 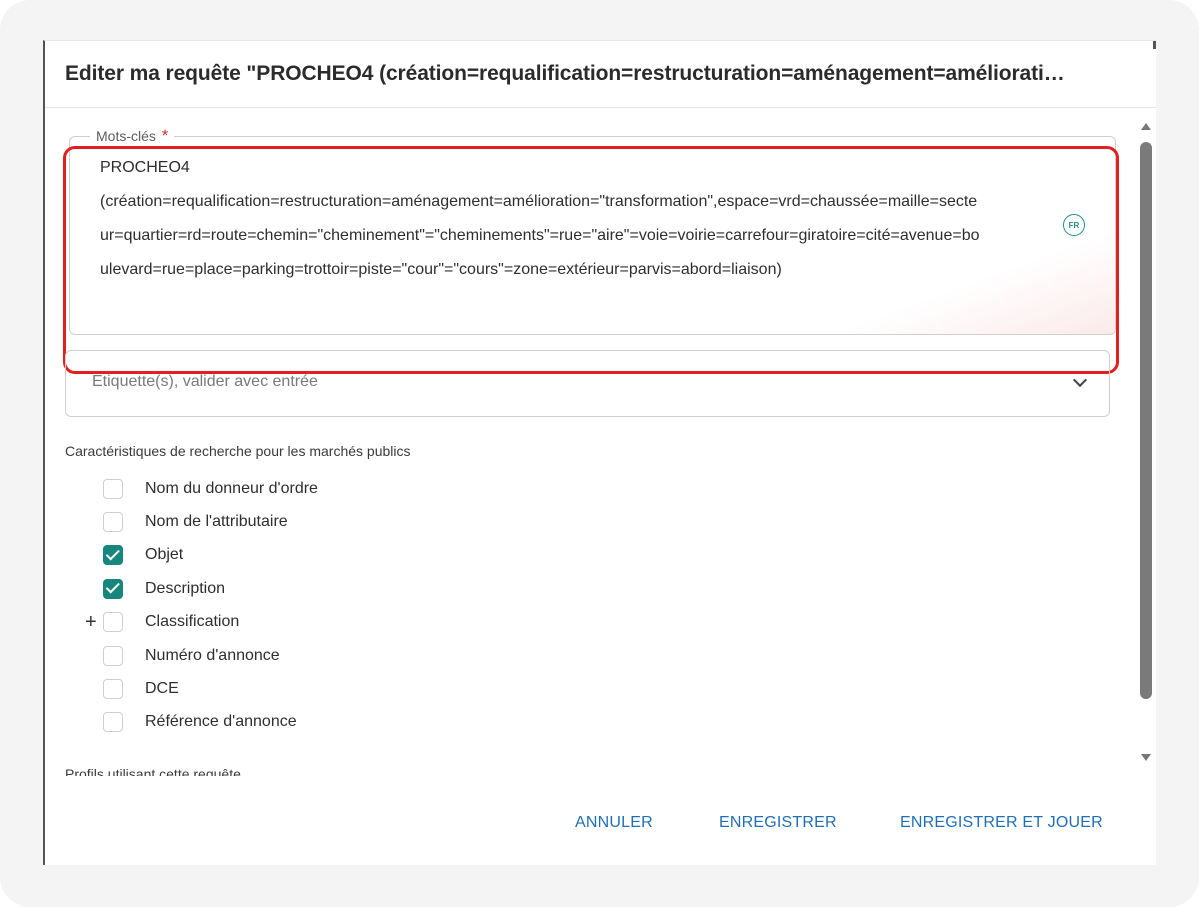 I want to click on checkbox-label: Référence d'annonce, so click(x=221, y=722).